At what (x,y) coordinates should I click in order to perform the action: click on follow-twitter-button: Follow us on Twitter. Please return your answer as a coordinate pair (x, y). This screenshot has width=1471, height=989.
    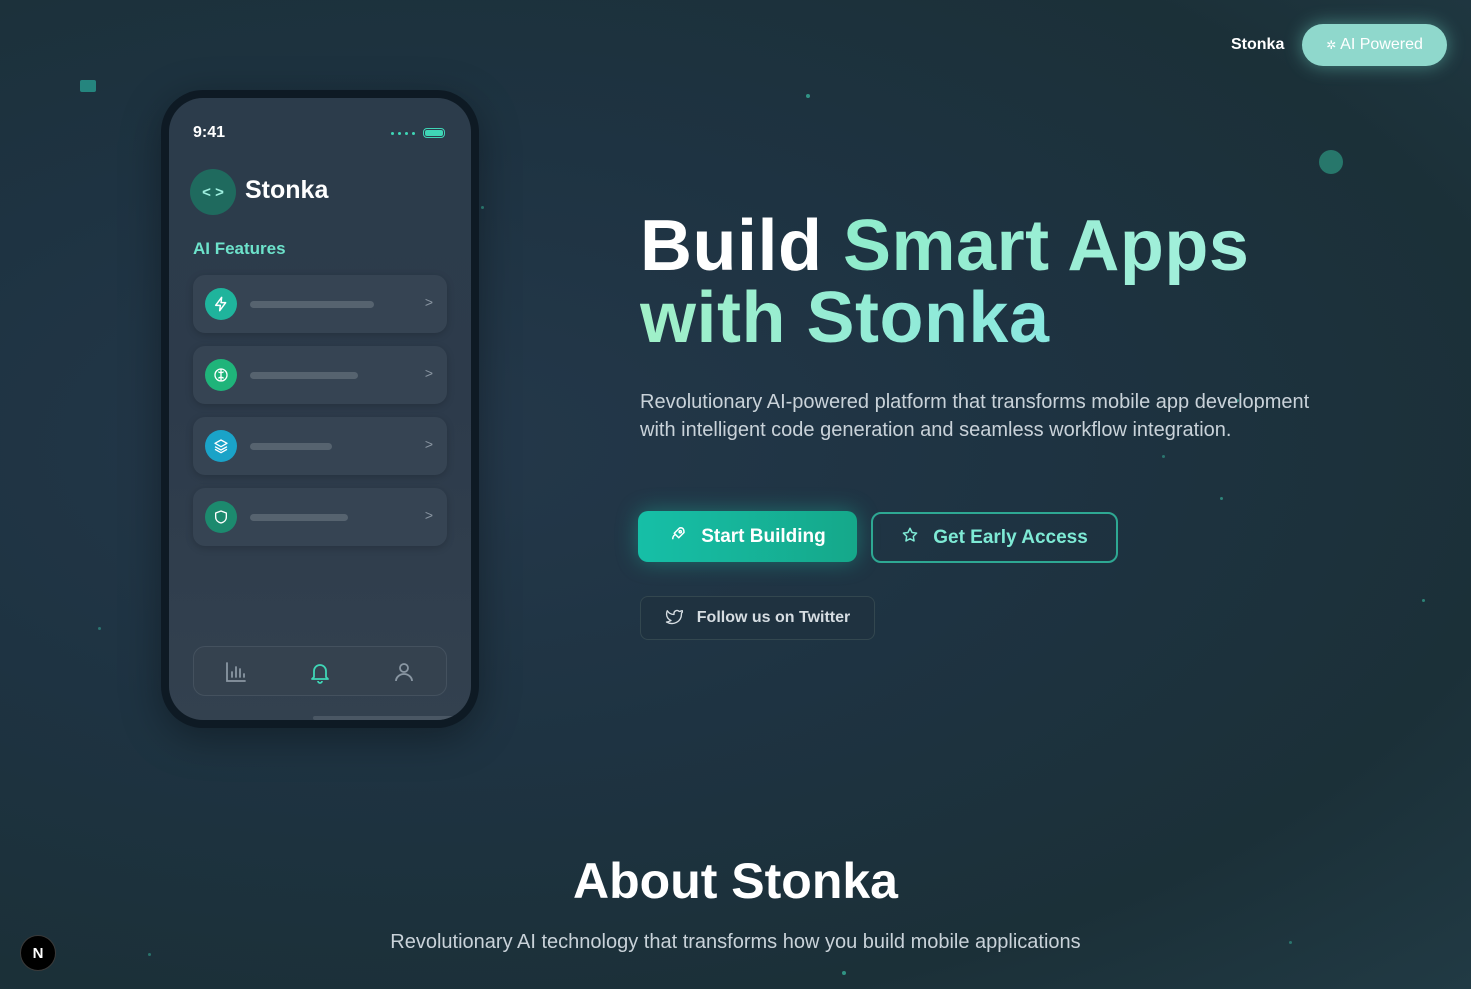
    Looking at the image, I should click on (757, 618).